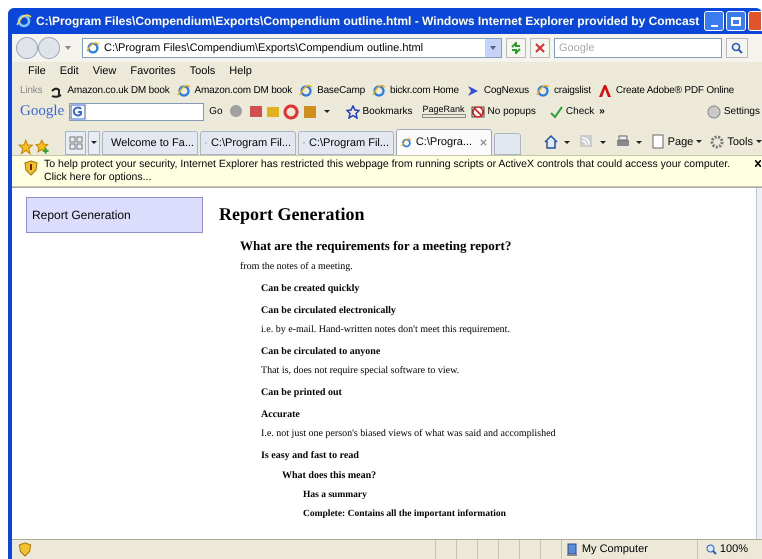 The width and height of the screenshot is (762, 559). Describe the element at coordinates (37, 71) in the screenshot. I see `menu-item: File` at that location.